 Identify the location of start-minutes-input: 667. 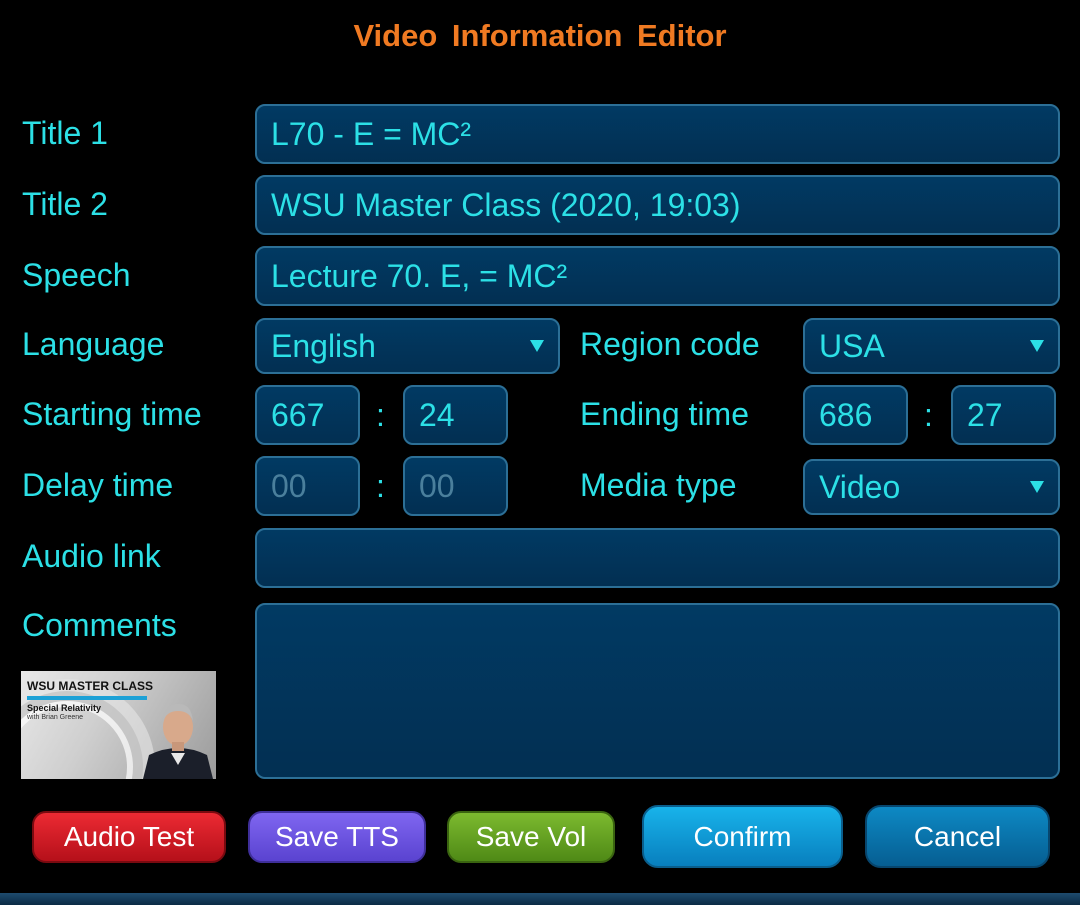
(307, 415).